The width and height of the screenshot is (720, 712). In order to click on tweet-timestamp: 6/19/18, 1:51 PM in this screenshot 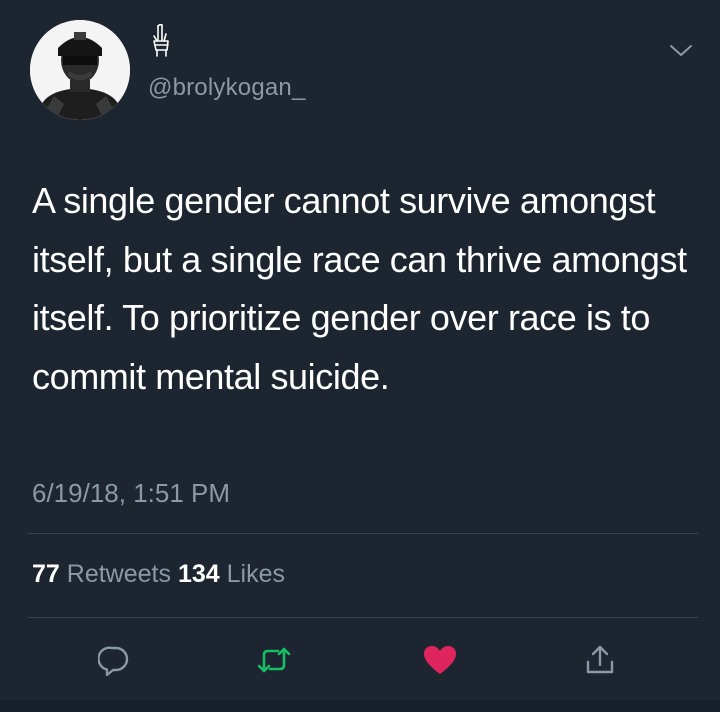, I will do `click(131, 493)`.